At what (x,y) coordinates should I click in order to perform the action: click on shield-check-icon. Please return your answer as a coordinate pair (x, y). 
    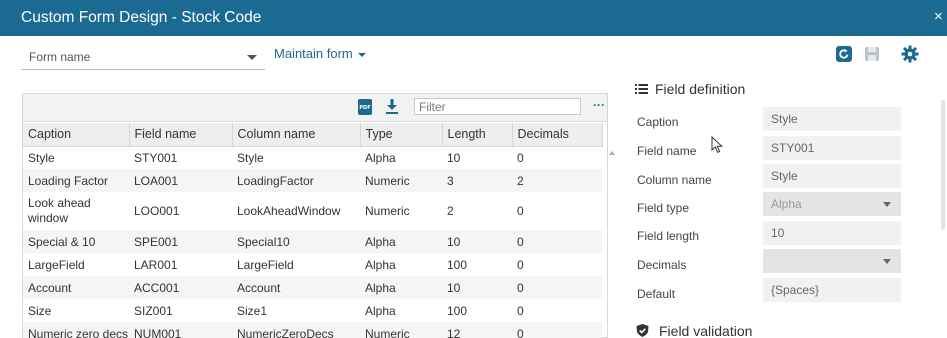
    Looking at the image, I should click on (642, 330).